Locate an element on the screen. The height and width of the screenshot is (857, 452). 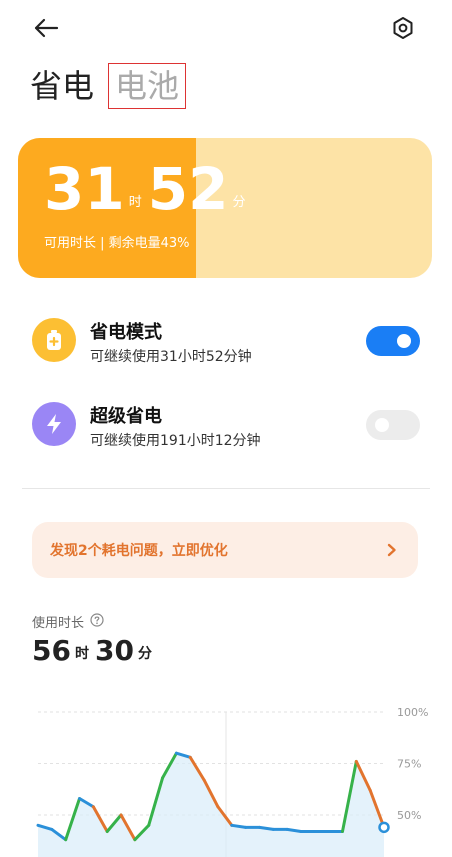
settings-button is located at coordinates (403, 28).